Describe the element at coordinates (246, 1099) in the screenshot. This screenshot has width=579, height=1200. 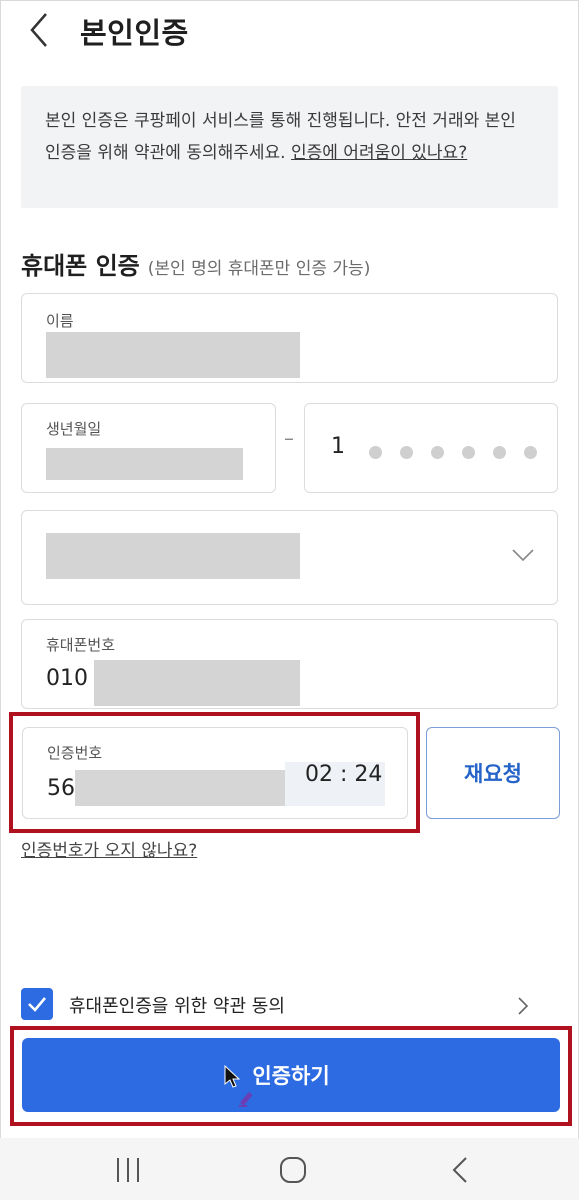
I see `pen-icon` at that location.